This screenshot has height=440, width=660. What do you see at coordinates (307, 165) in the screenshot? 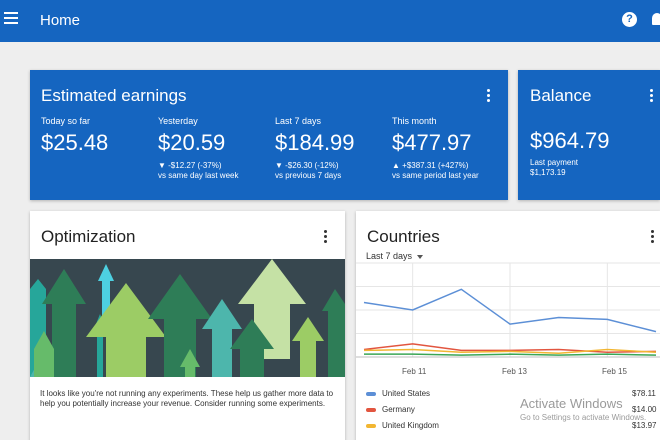
I see `metric-change: ▼ -$26.30 (-12%)` at bounding box center [307, 165].